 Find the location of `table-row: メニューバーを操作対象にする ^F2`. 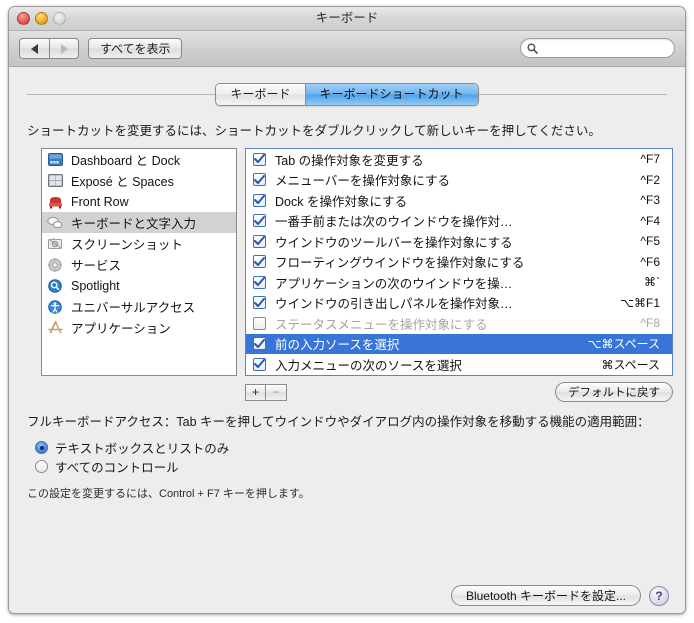

table-row: メニューバーを操作対象にする ^F2 is located at coordinates (459, 180).